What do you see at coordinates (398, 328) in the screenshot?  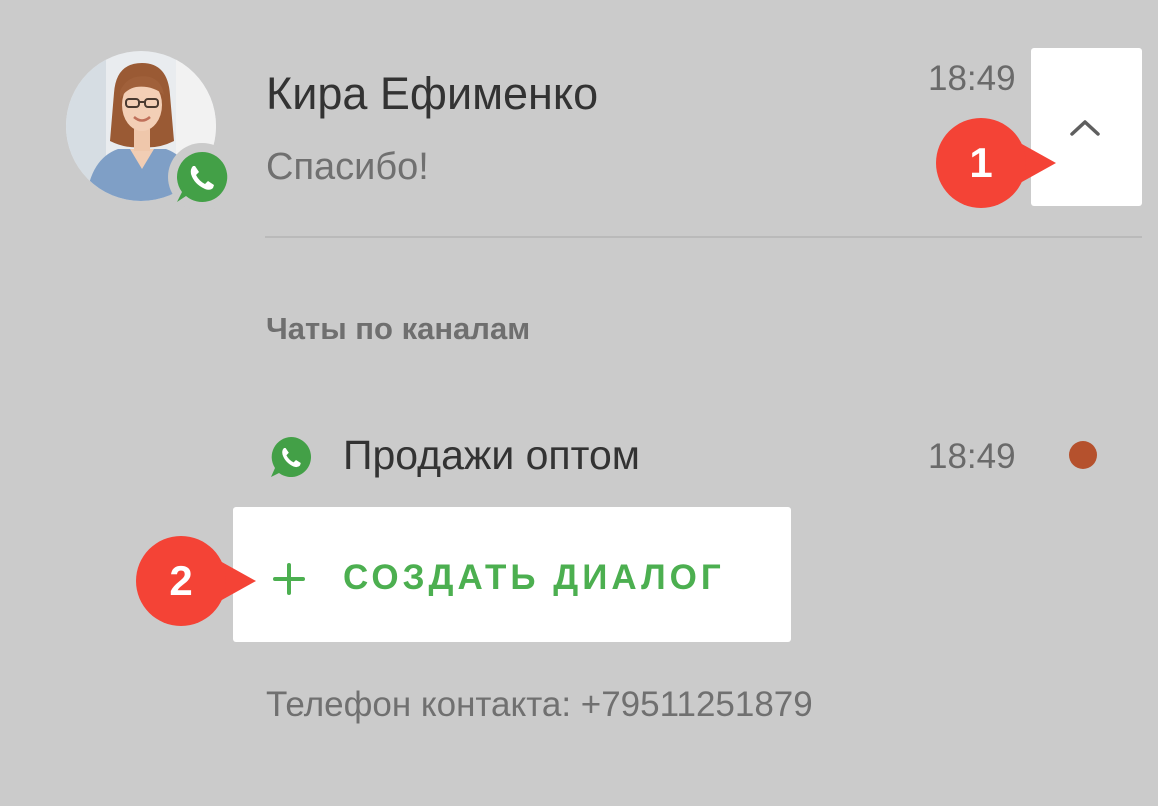 I see `channels-section-title: Чаты по каналам` at bounding box center [398, 328].